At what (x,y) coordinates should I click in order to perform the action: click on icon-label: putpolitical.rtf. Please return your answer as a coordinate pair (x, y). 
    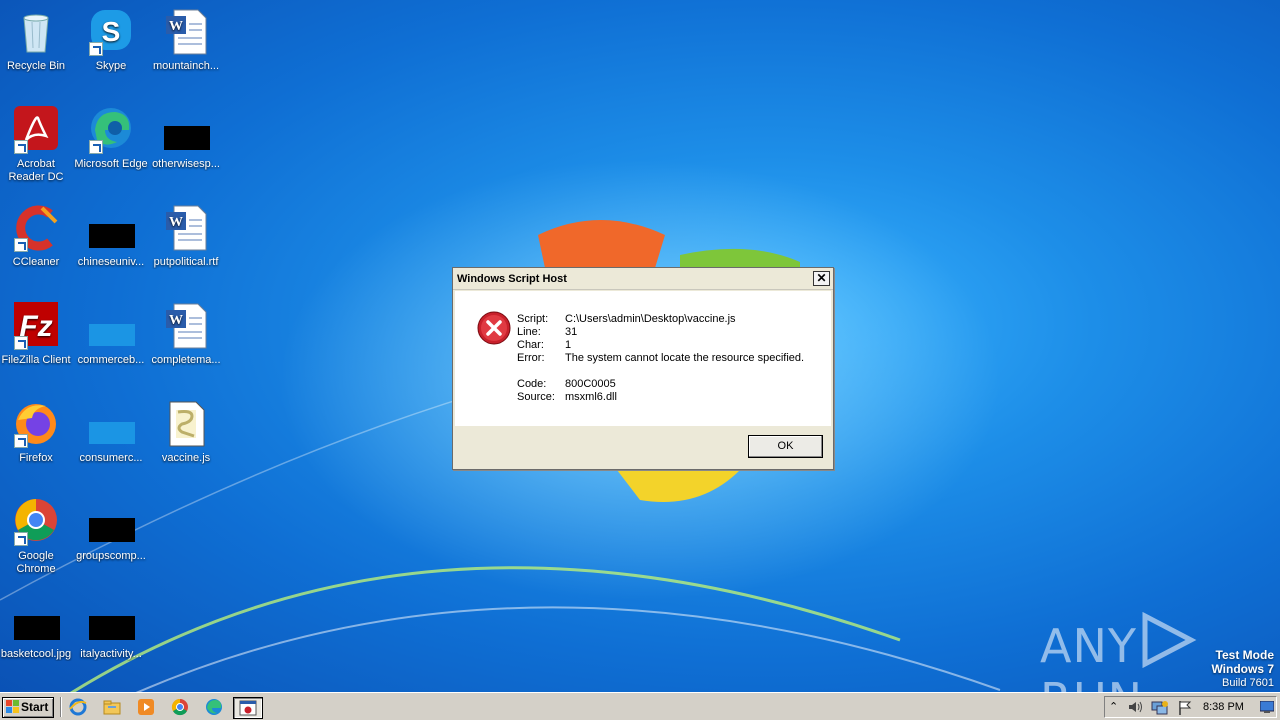
    Looking at the image, I should click on (186, 262).